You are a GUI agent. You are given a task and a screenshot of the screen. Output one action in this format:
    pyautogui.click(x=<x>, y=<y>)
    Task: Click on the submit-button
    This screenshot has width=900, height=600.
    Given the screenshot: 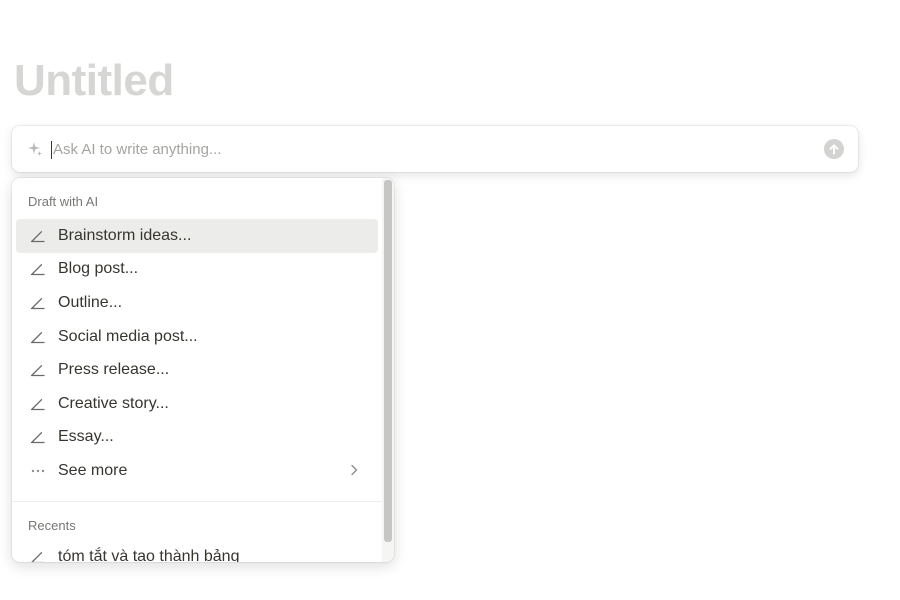 What is the action you would take?
    pyautogui.click(x=834, y=149)
    